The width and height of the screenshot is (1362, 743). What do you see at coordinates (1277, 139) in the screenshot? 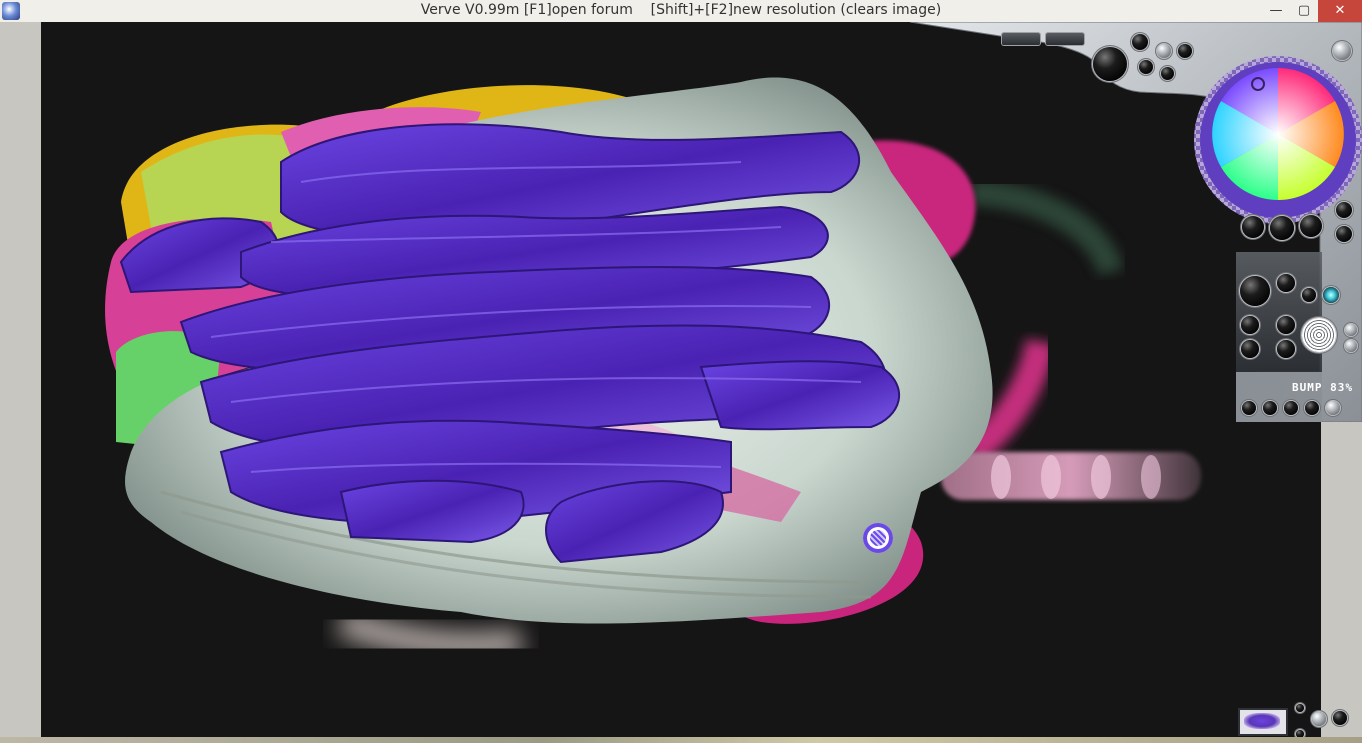
I see `color-wheel` at bounding box center [1277, 139].